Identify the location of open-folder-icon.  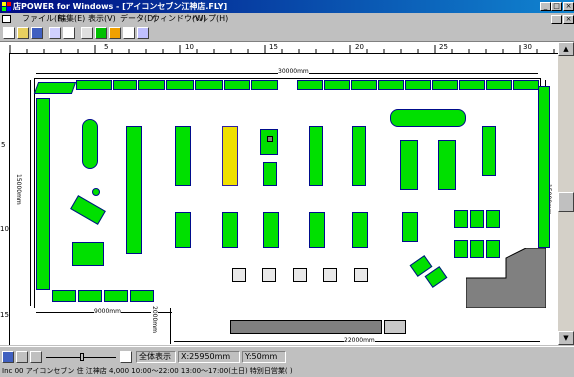
(23, 33).